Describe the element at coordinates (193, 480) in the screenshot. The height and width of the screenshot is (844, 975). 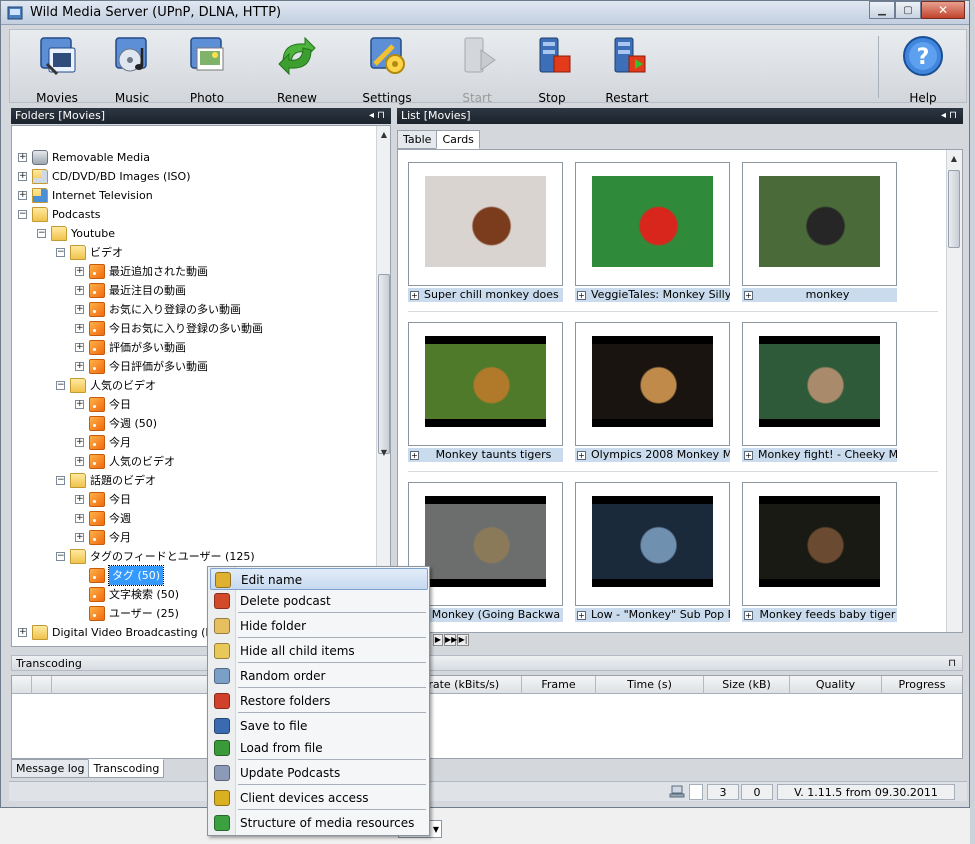
I see `tree-item: − 話題のビデオ` at that location.